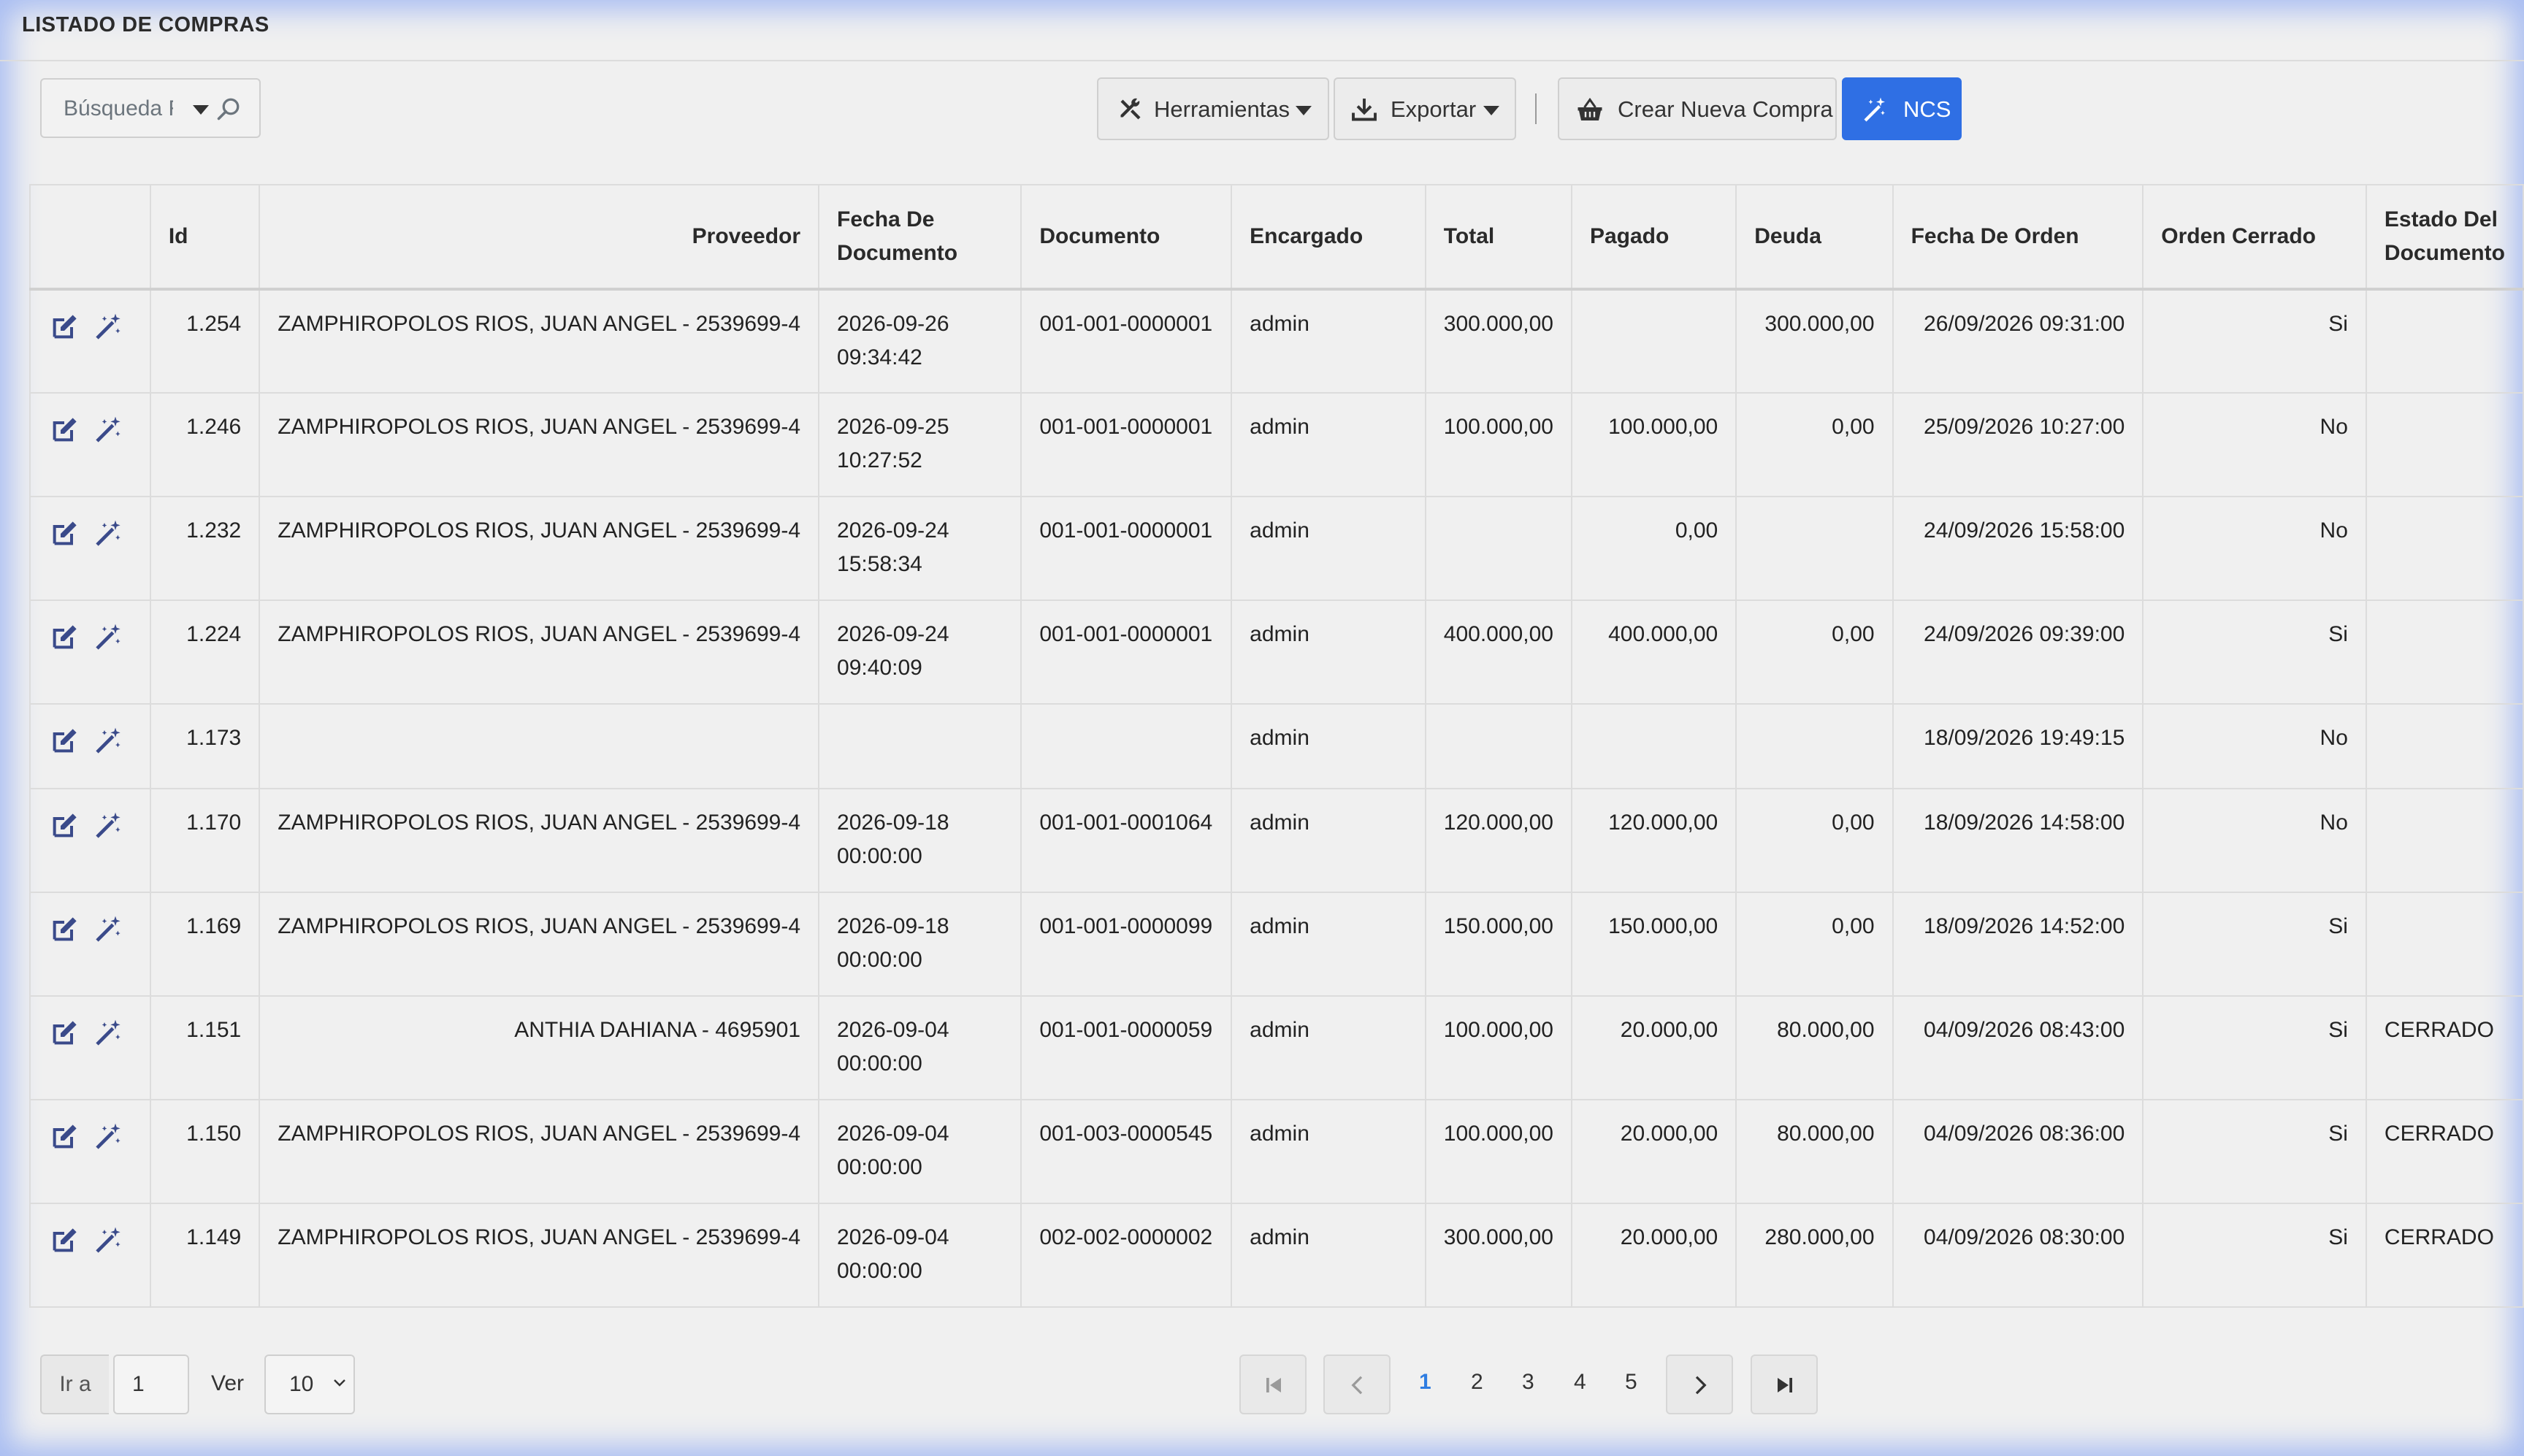 Image resolution: width=2524 pixels, height=1456 pixels. Describe the element at coordinates (1653, 548) in the screenshot. I see `cell-pagado: 0,00` at that location.